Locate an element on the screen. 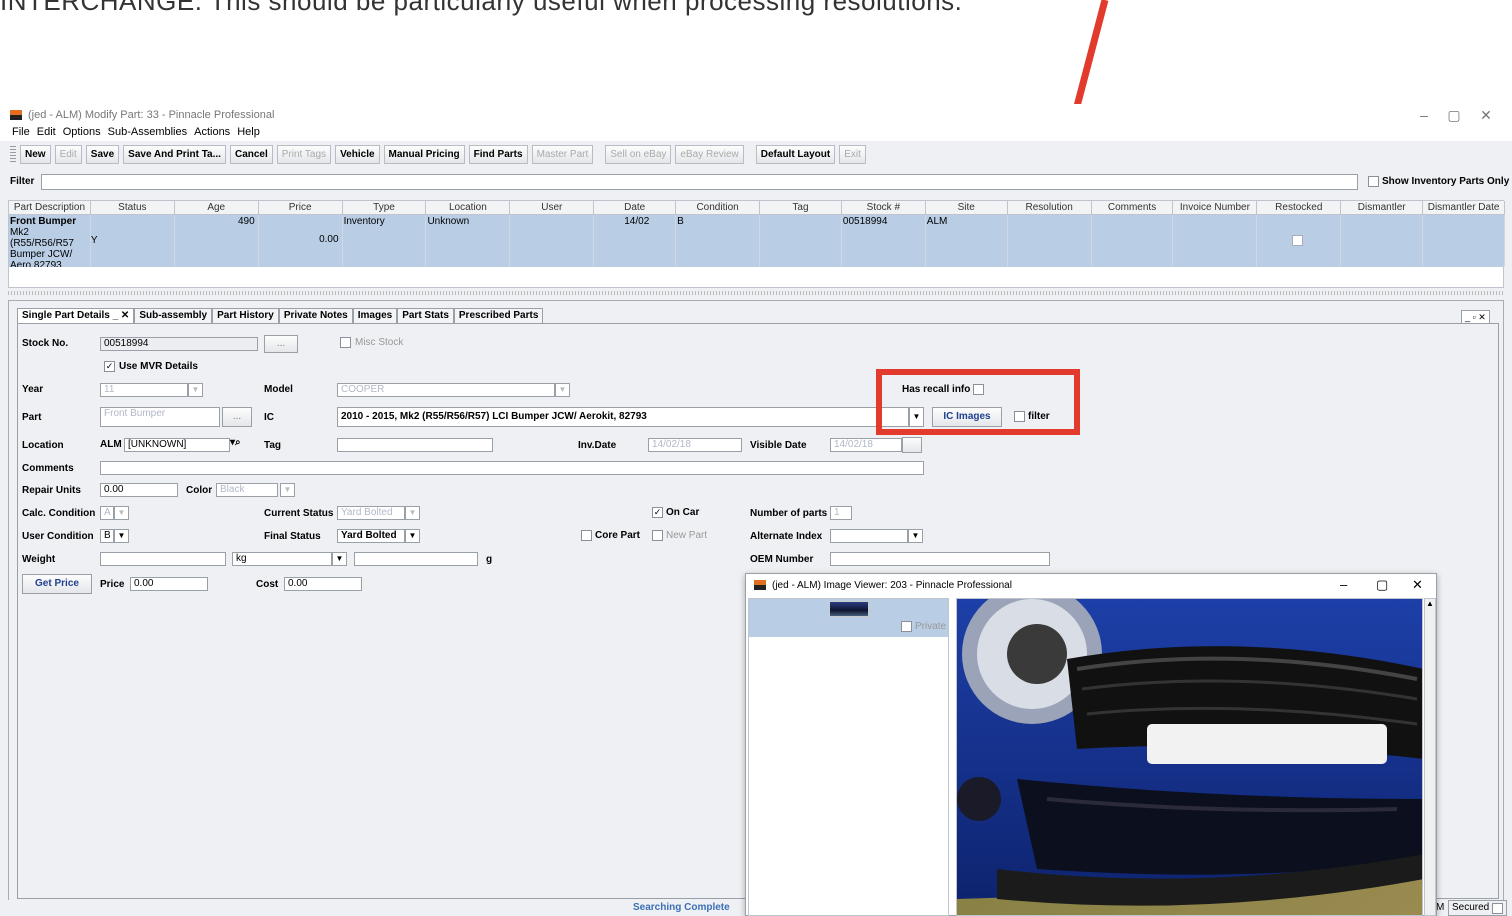  column-header: Type is located at coordinates (385, 207).